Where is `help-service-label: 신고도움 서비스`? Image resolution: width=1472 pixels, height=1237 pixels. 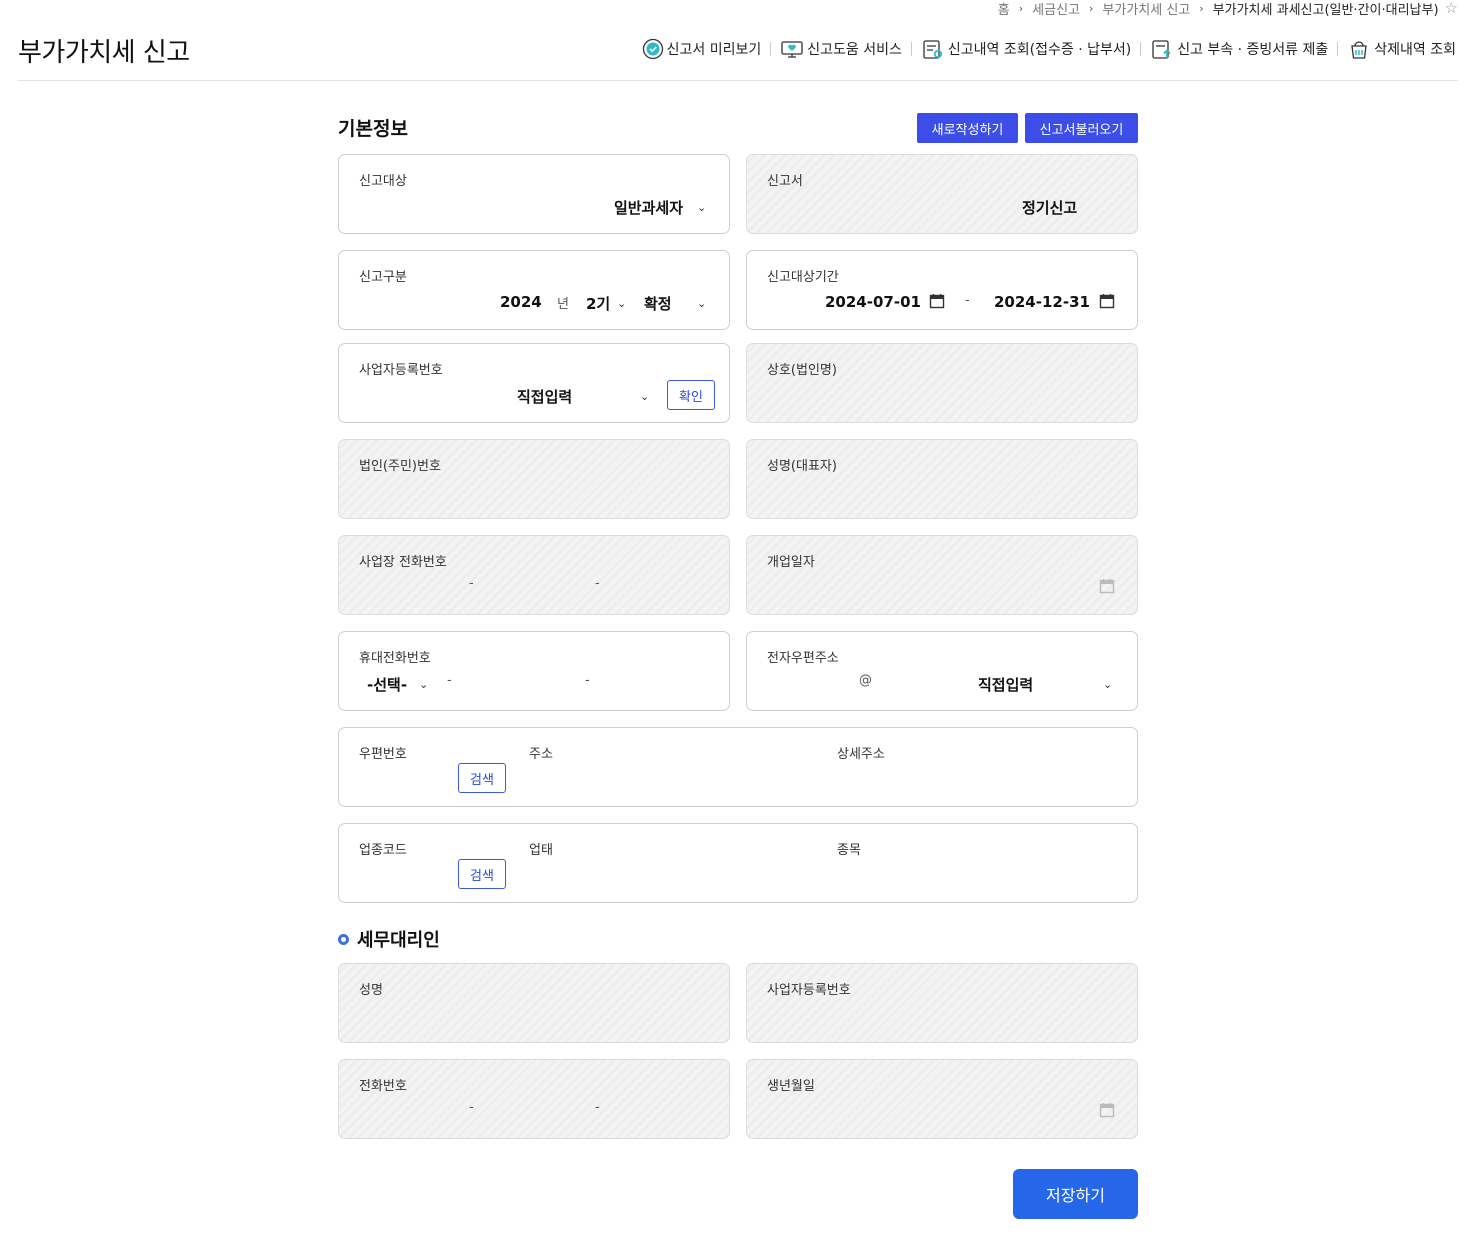
help-service-label: 신고도움 서비스 is located at coordinates (854, 50).